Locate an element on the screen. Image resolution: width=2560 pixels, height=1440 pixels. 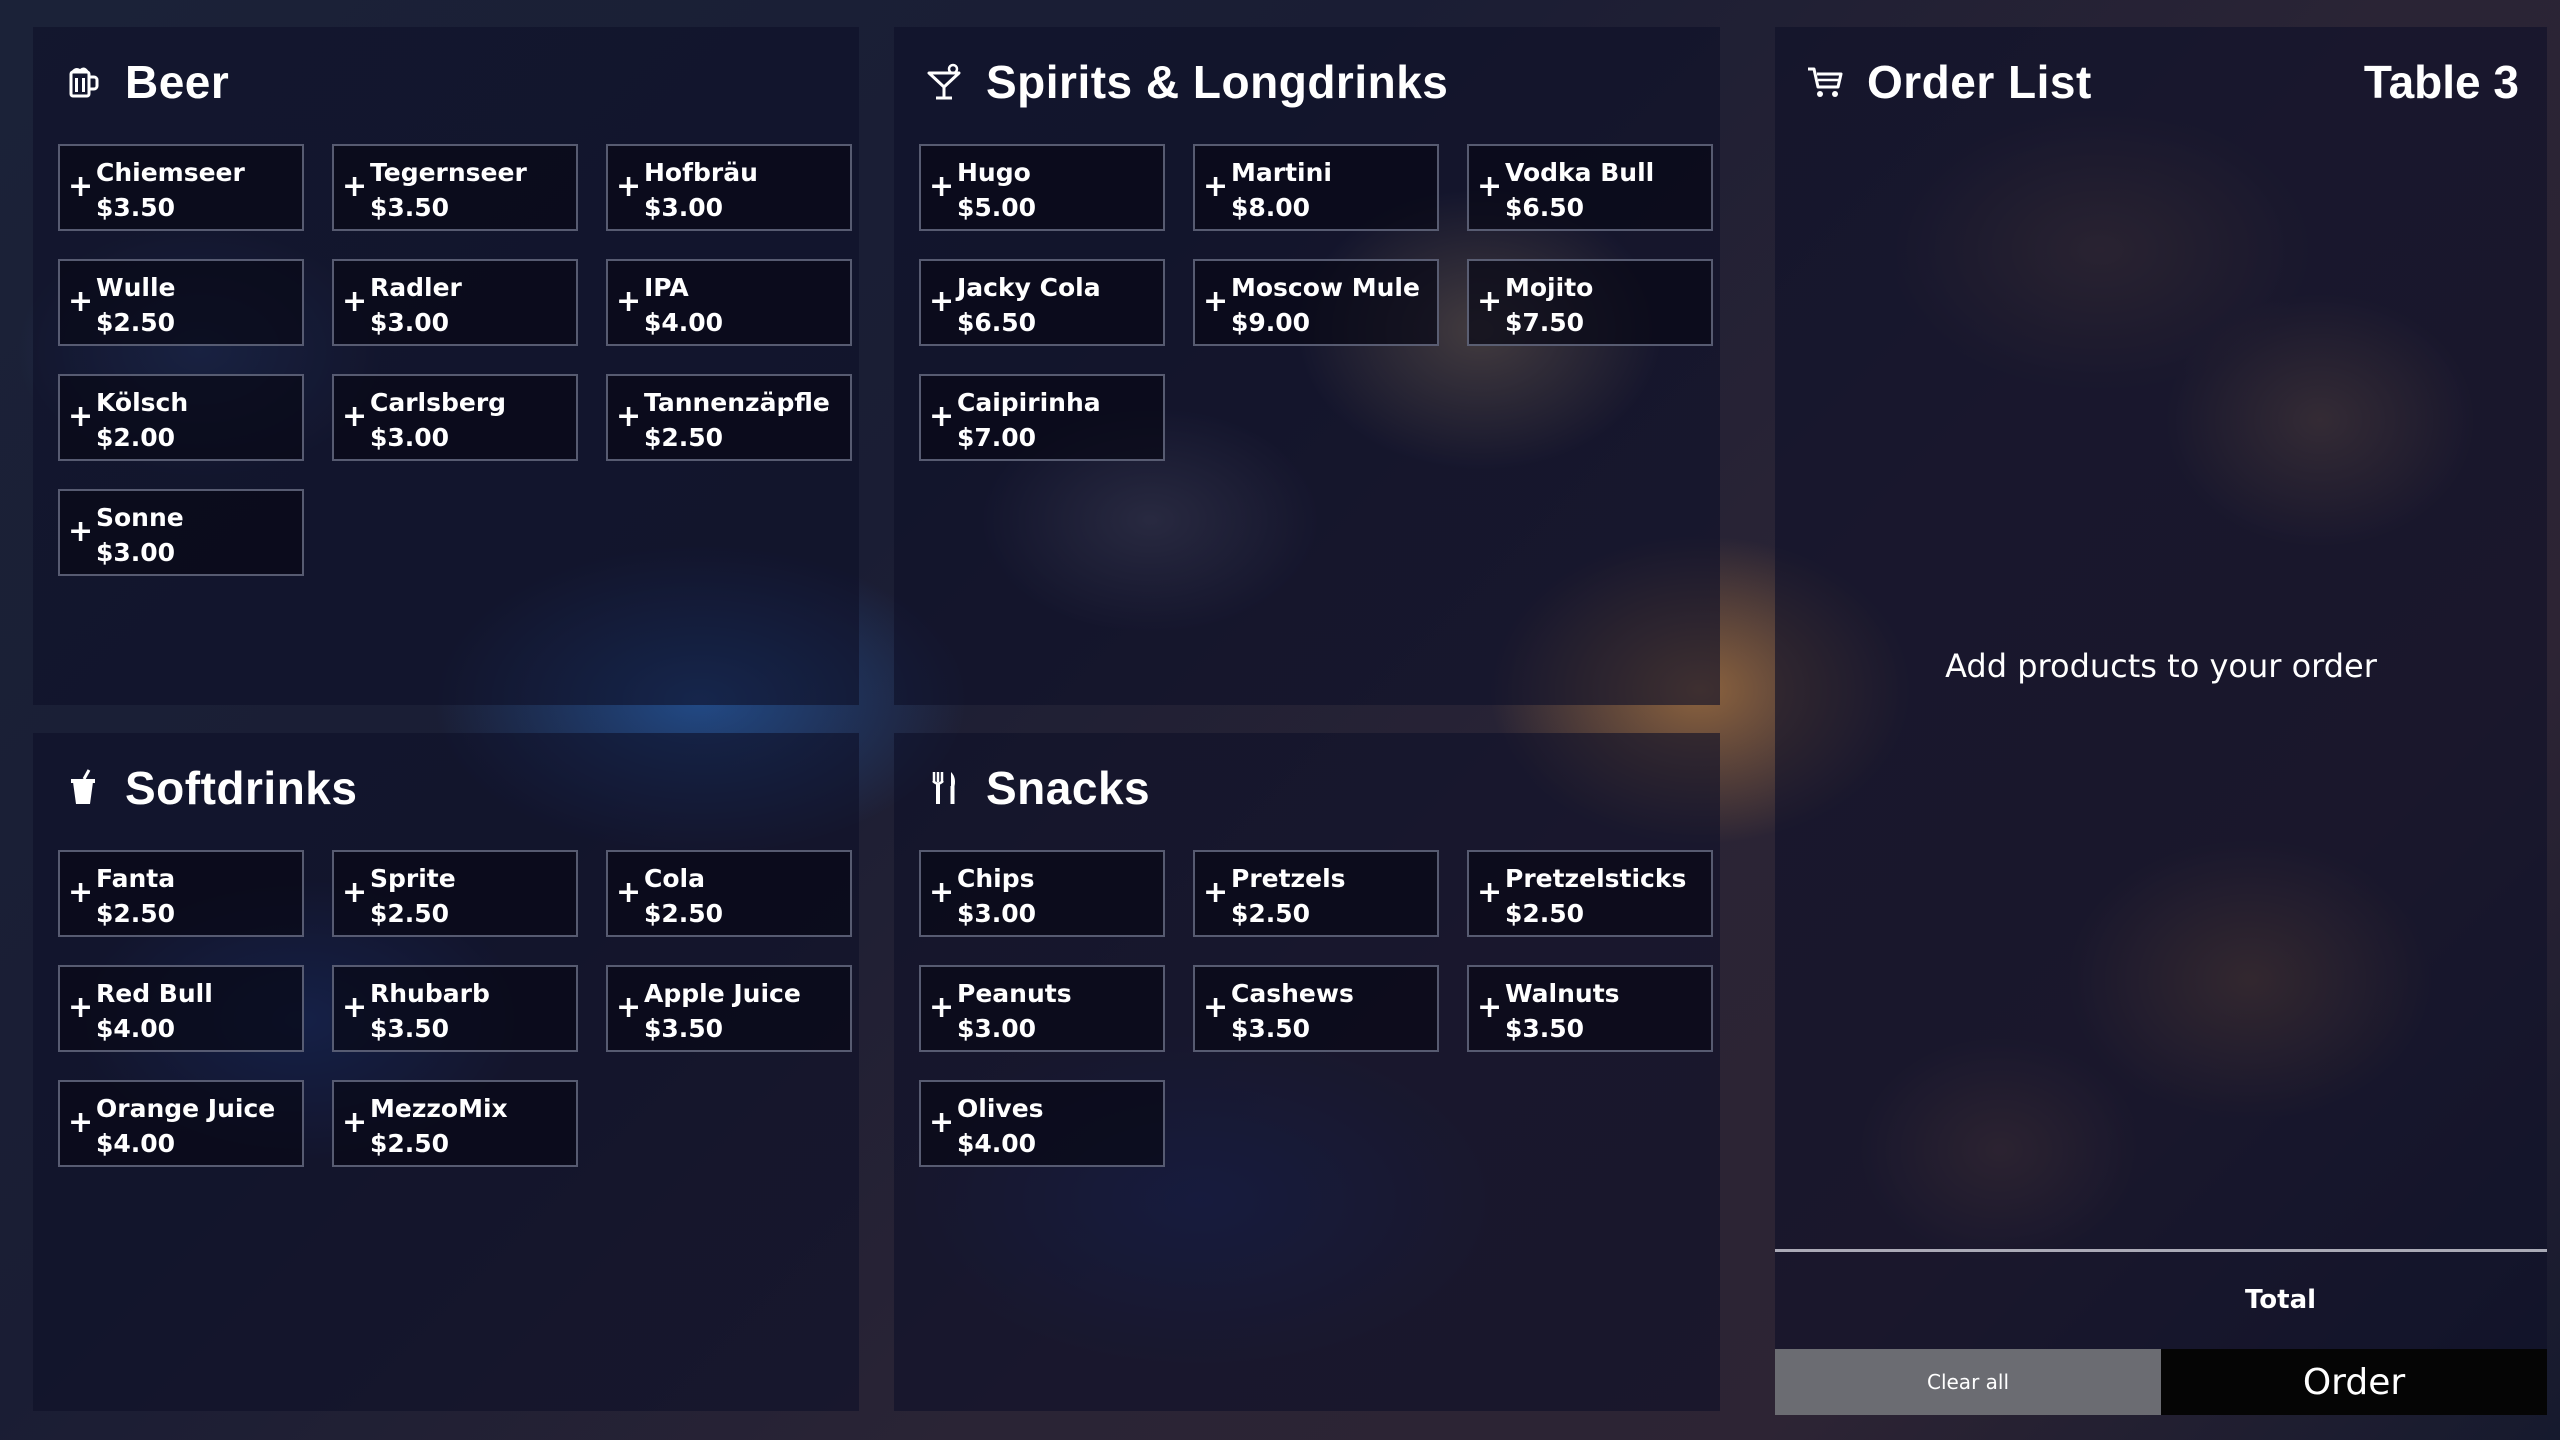
category-title: Spirits & Longdrinks is located at coordinates (1217, 82).